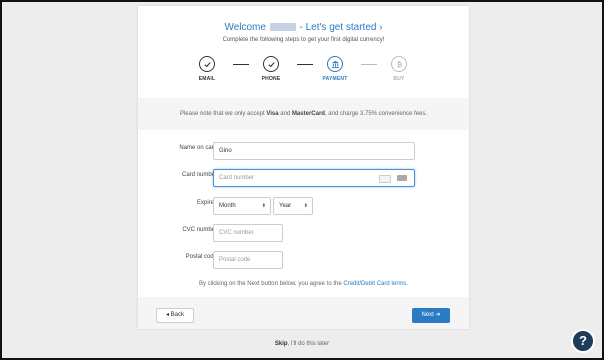 Image resolution: width=604 pixels, height=360 pixels. What do you see at coordinates (335, 64) in the screenshot?
I see `bank-icon` at bounding box center [335, 64].